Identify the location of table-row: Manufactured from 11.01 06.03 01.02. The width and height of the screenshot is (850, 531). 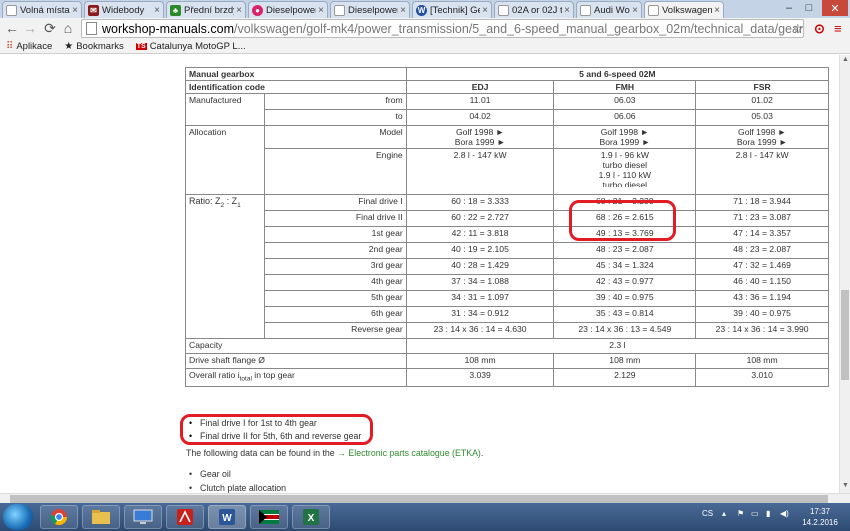
(507, 109).